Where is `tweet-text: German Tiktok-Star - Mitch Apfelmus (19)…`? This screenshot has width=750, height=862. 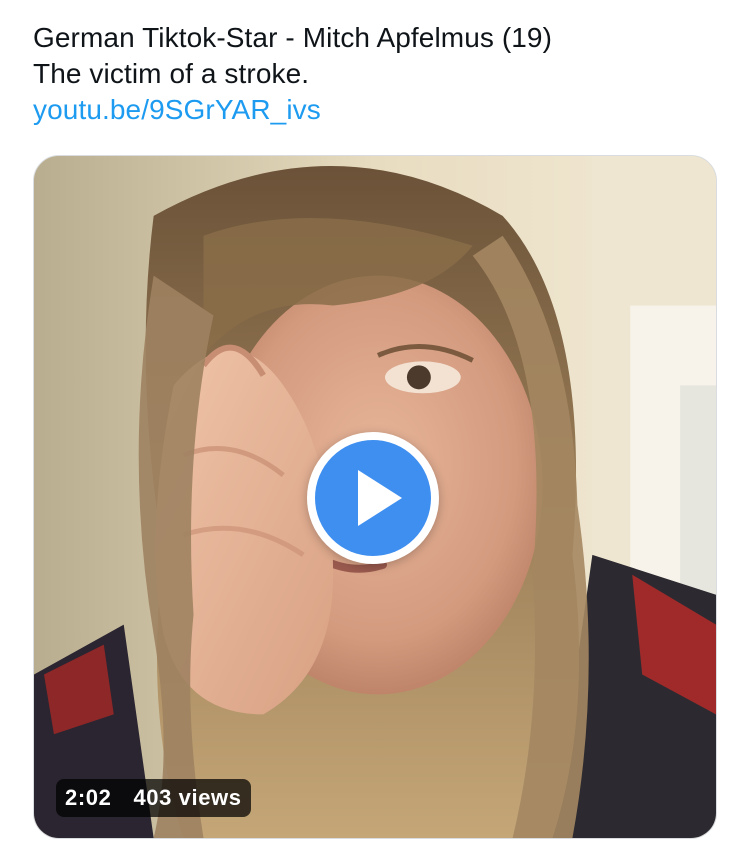
tweet-text: German Tiktok-Star - Mitch Apfelmus (19)… is located at coordinates (378, 74).